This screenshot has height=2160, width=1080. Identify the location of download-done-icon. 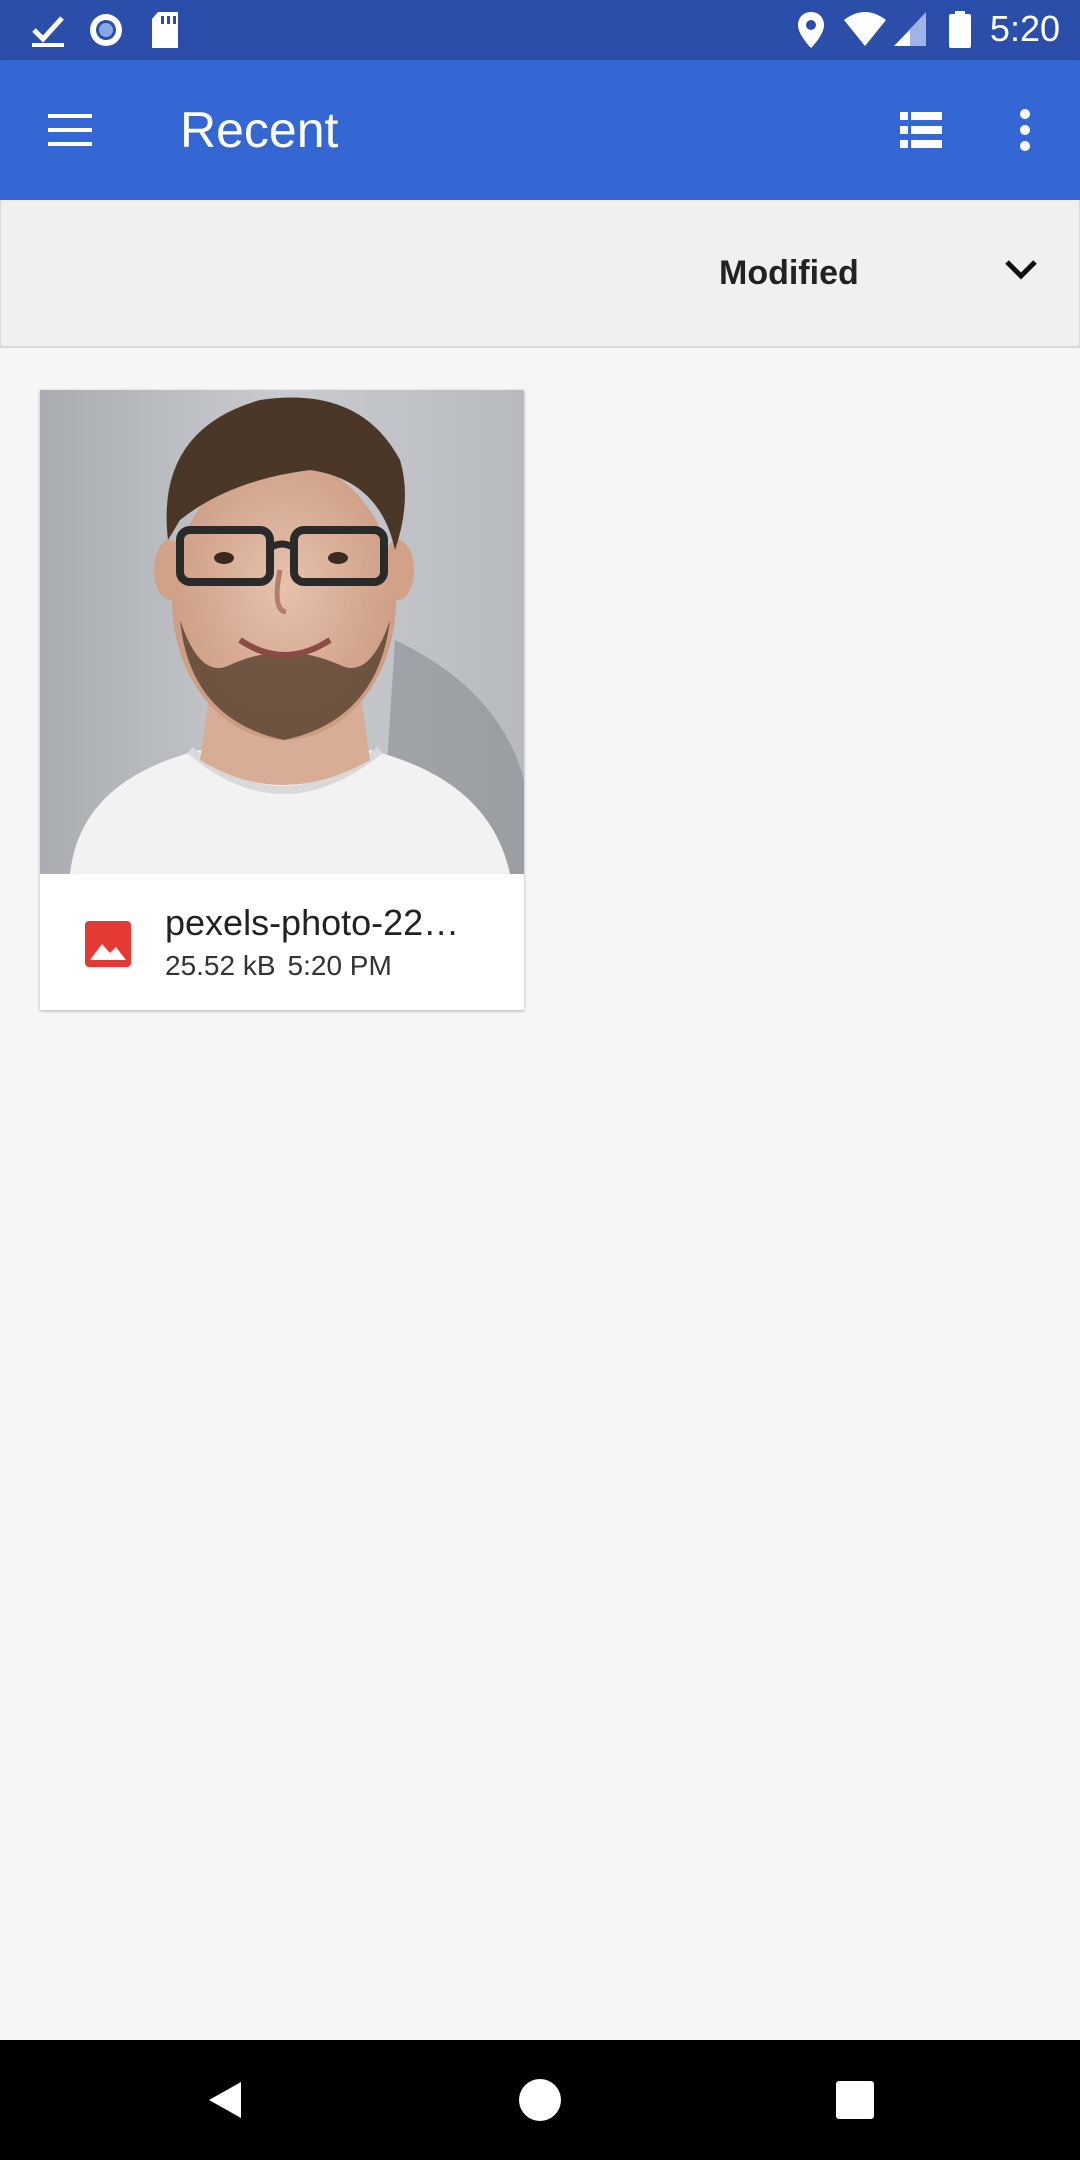
(48, 31).